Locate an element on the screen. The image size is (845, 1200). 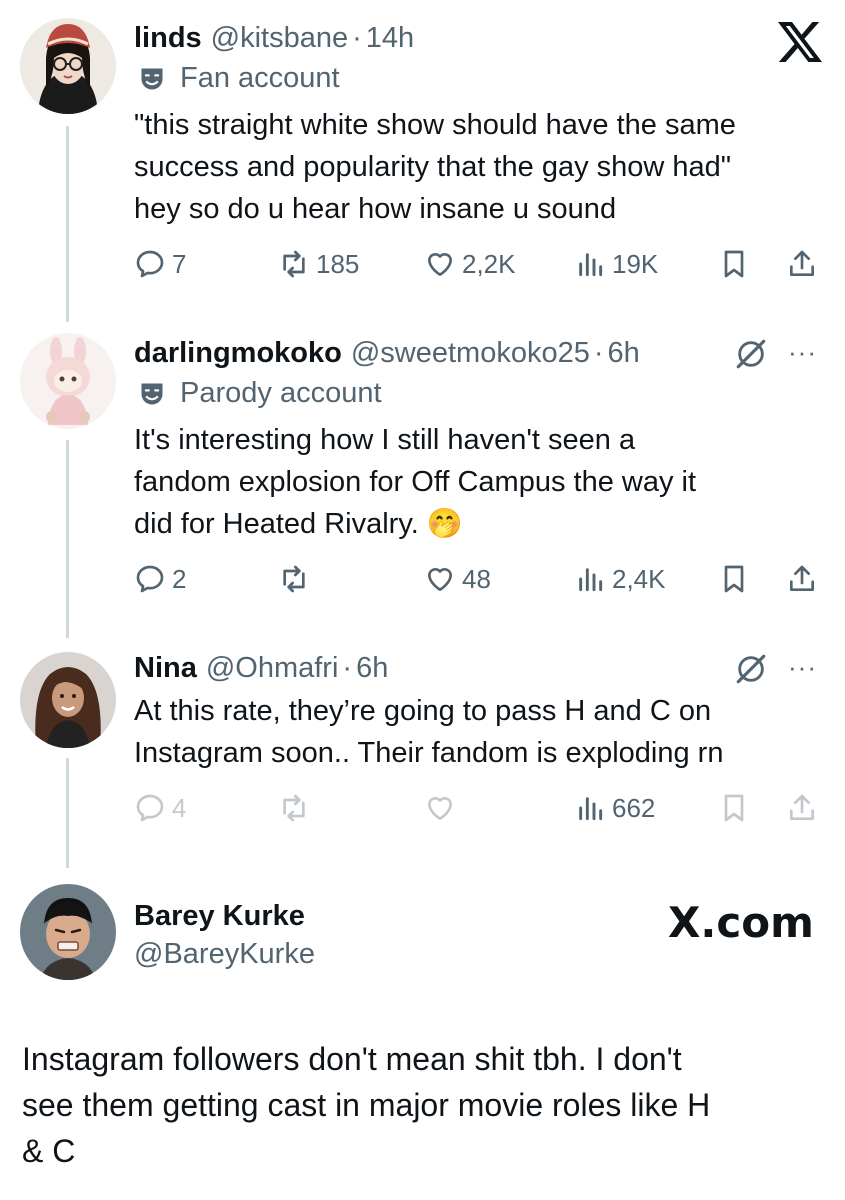
repost-button: 185 is located at coordinates (318, 264).